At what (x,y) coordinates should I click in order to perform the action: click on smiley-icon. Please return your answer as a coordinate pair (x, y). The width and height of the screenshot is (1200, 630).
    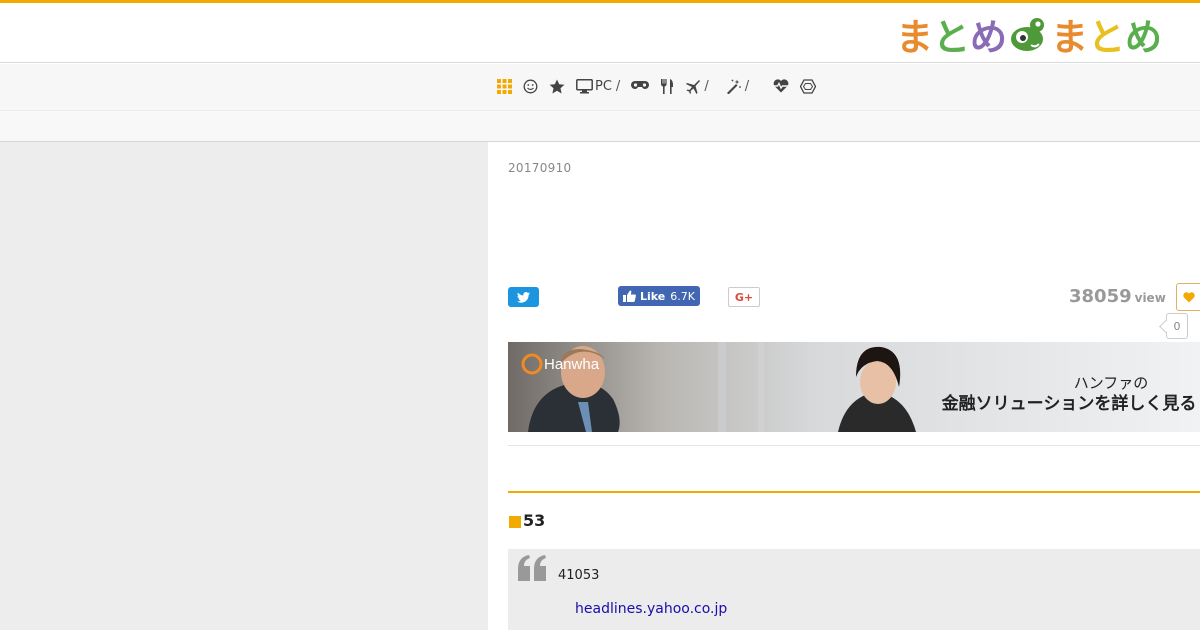
    Looking at the image, I should click on (530, 86).